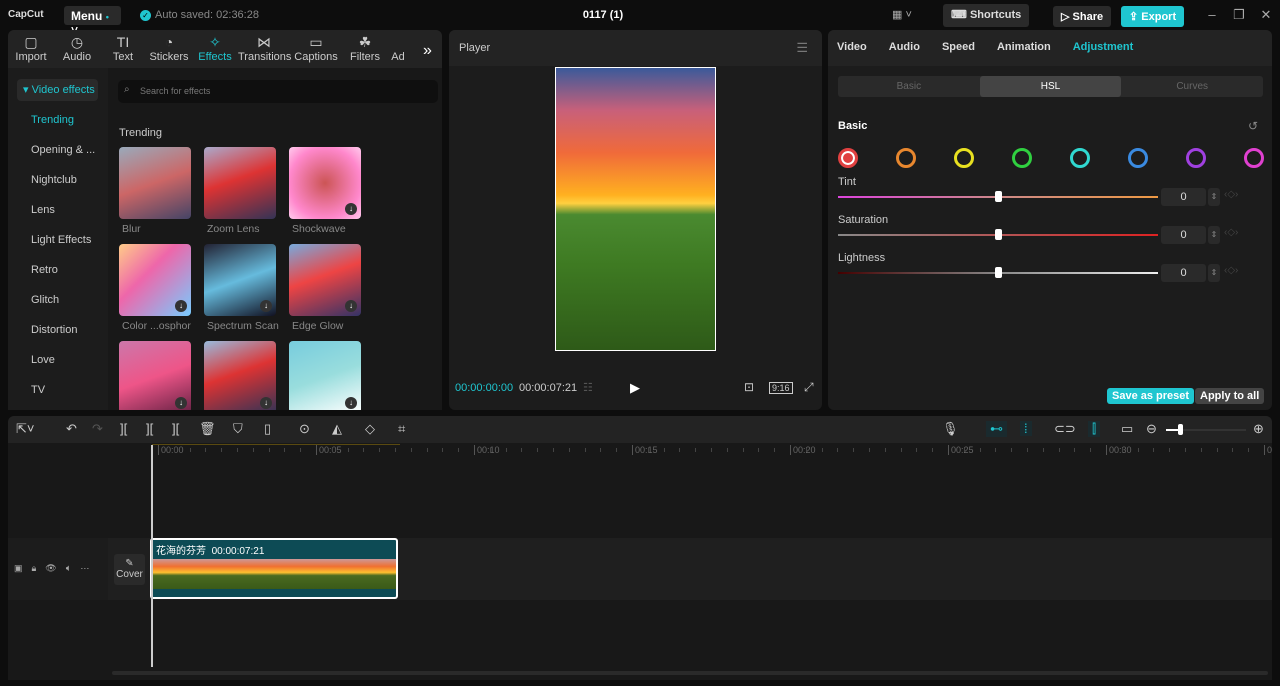 This screenshot has height=686, width=1280. What do you see at coordinates (25, 429) in the screenshot?
I see `select-tool-icon: ⇱˅` at bounding box center [25, 429].